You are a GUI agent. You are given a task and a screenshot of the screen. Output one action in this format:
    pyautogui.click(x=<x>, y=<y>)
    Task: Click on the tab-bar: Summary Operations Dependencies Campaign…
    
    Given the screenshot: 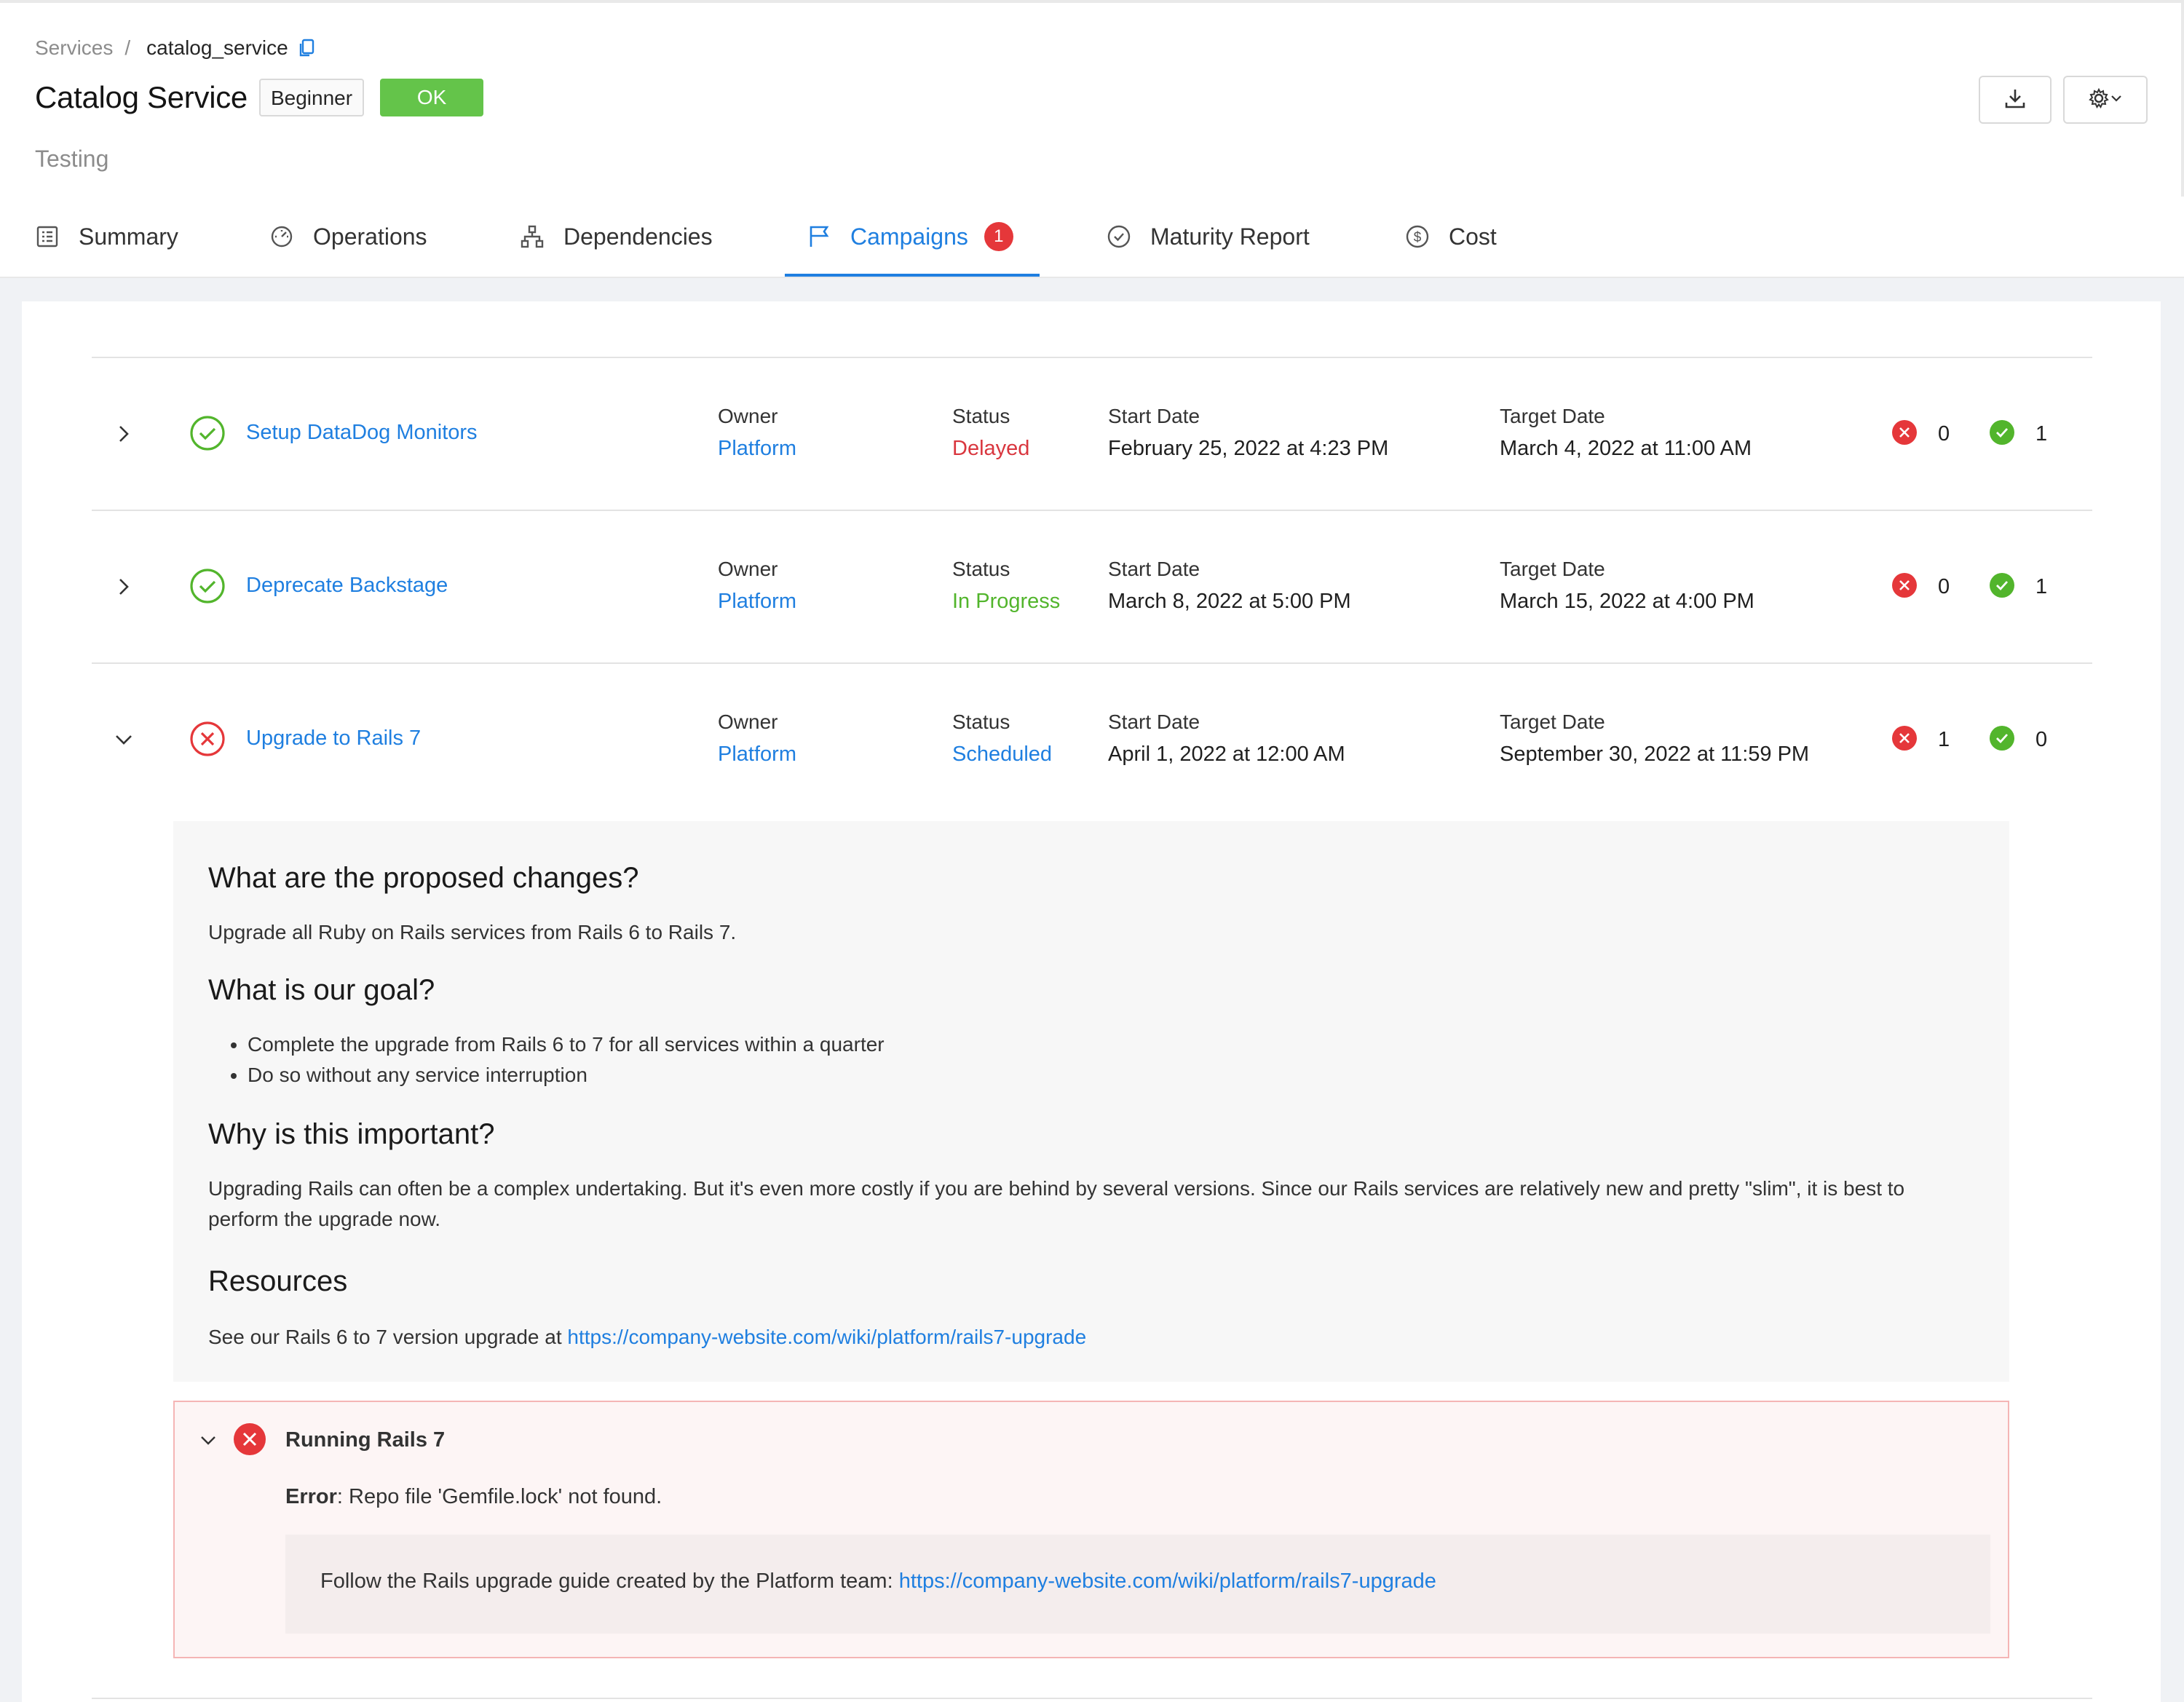 What is the action you would take?
    pyautogui.click(x=1092, y=237)
    